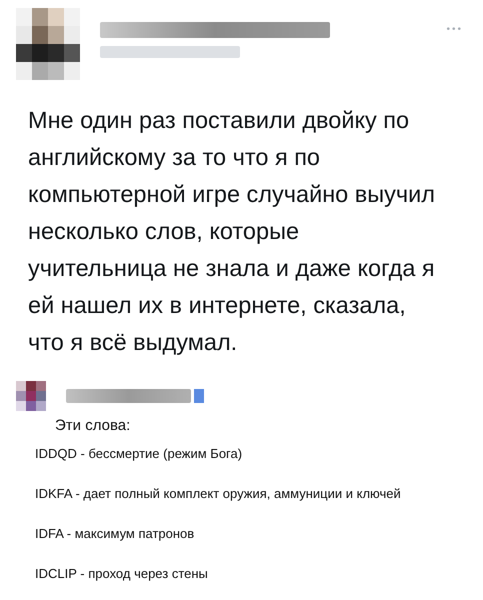  What do you see at coordinates (122, 573) in the screenshot?
I see `cheat-code-line: IDCLIP - проход через стены` at bounding box center [122, 573].